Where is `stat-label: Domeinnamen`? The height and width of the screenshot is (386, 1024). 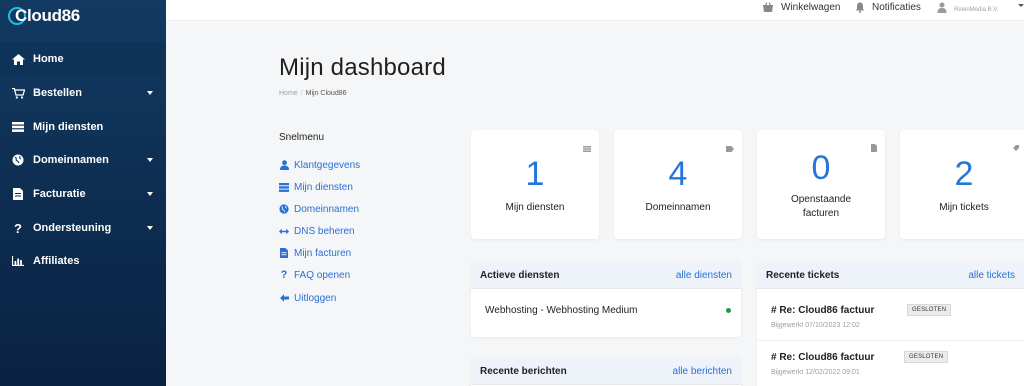 stat-label: Domeinnamen is located at coordinates (678, 207).